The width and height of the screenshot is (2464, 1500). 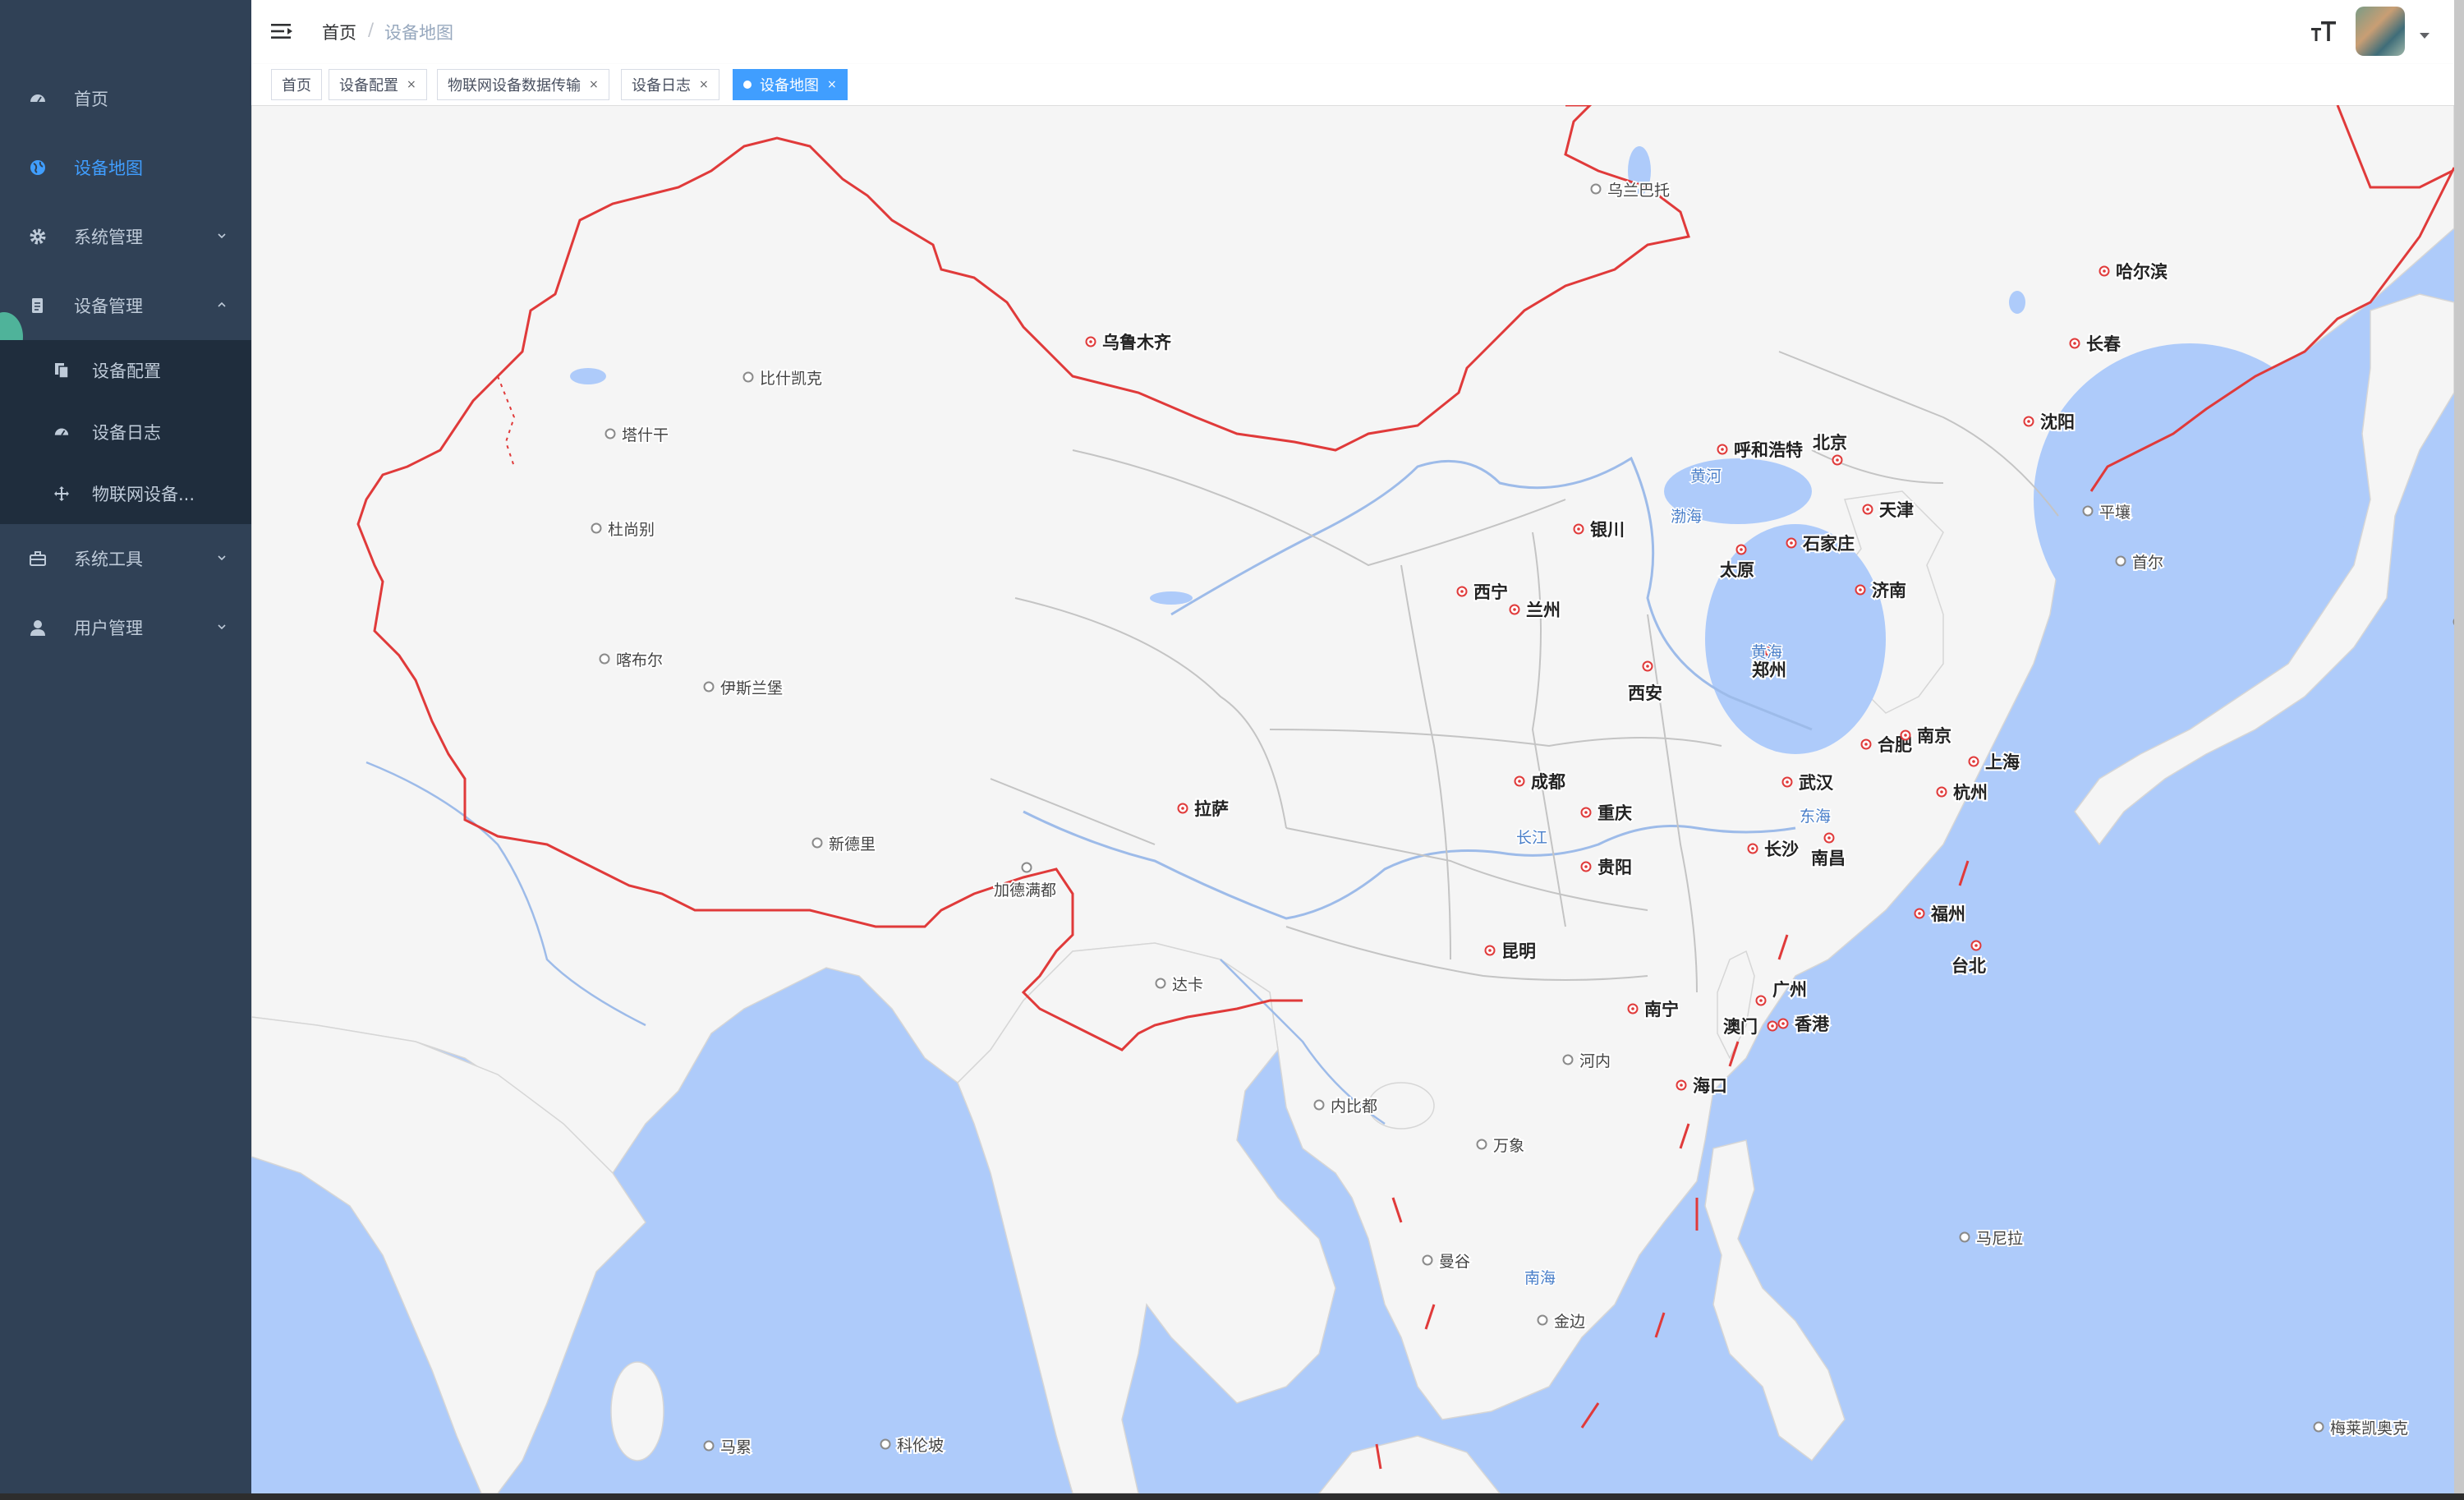 I want to click on sidebar-item-label: 系统管理, so click(x=108, y=238).